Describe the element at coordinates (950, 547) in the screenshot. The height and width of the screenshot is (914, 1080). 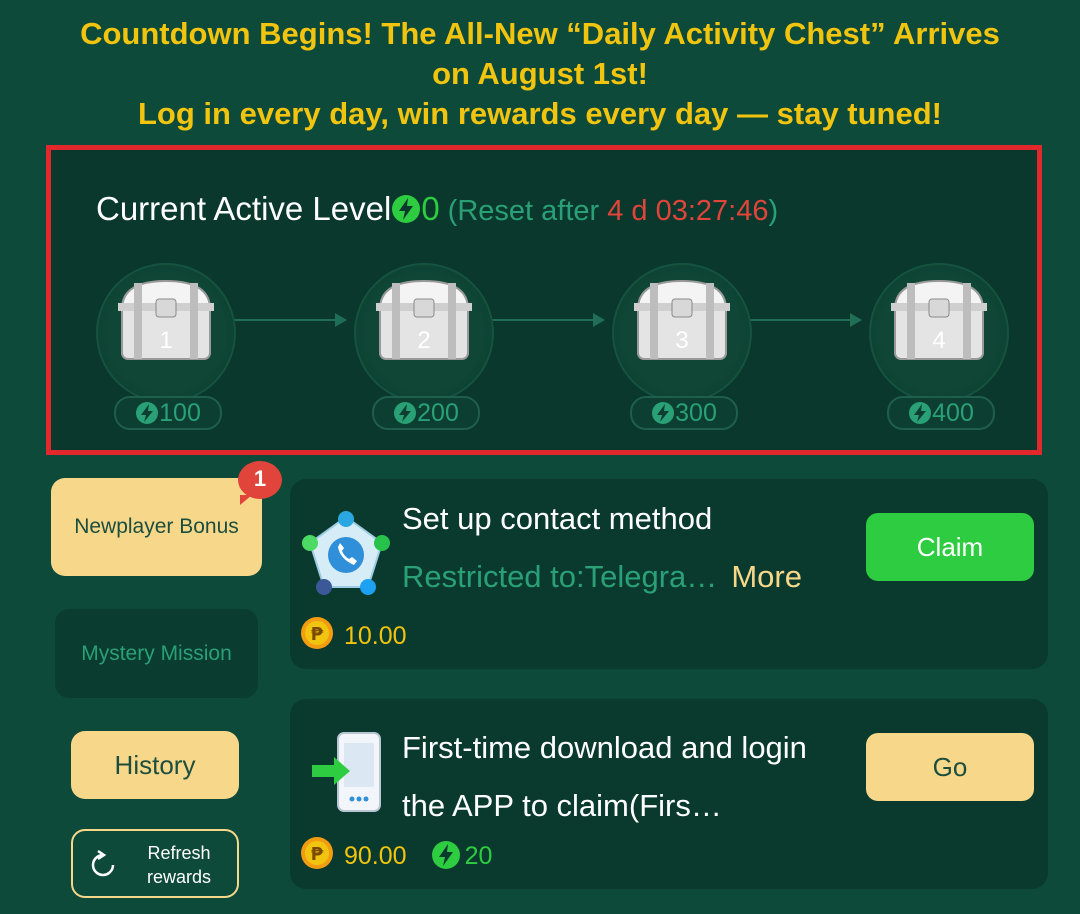
I see `claim-button: Claim` at that location.